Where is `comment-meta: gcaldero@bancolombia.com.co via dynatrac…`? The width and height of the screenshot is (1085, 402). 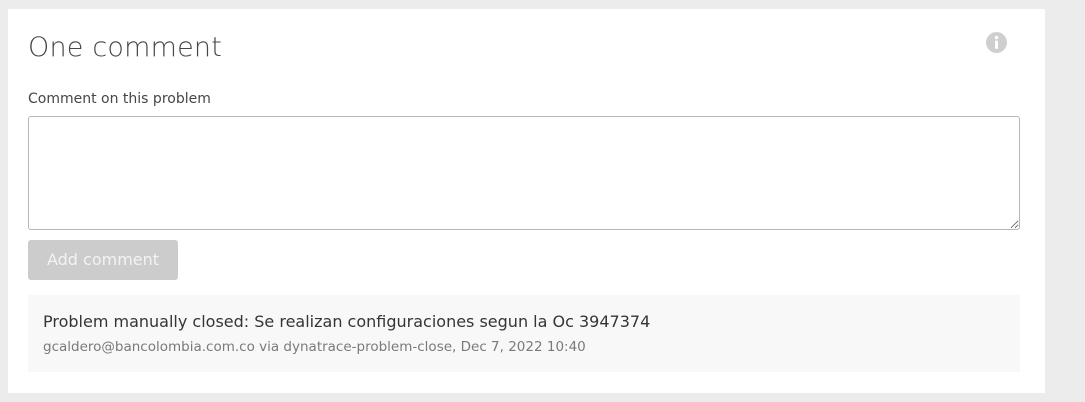
comment-meta: gcaldero@bancolombia.com.co via dynatrac… is located at coordinates (314, 347).